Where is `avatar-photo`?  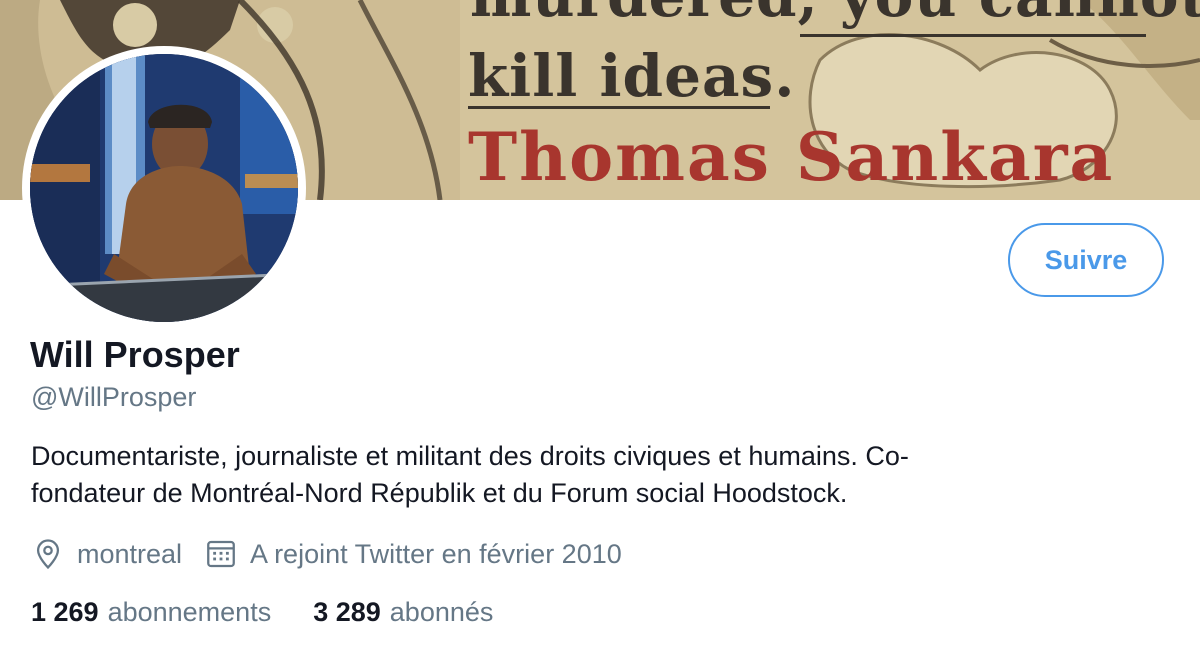 avatar-photo is located at coordinates (164, 188).